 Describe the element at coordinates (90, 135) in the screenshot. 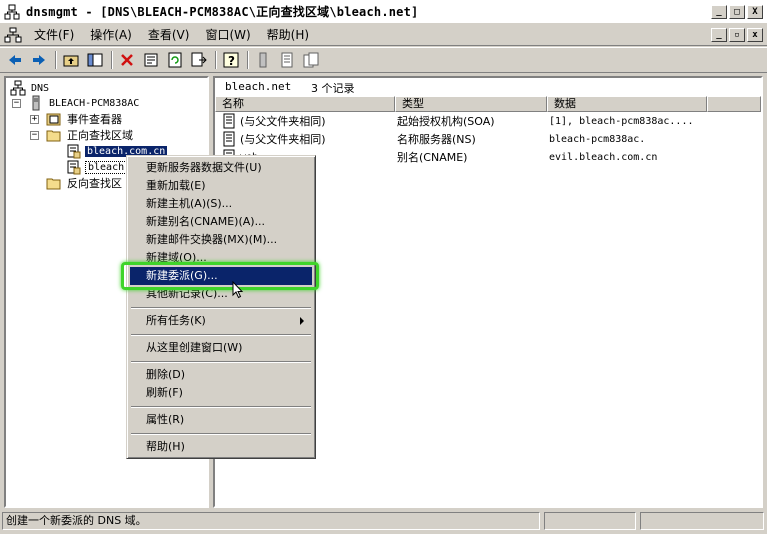

I see `tree-node-forward-zones: 正向查找区域` at that location.